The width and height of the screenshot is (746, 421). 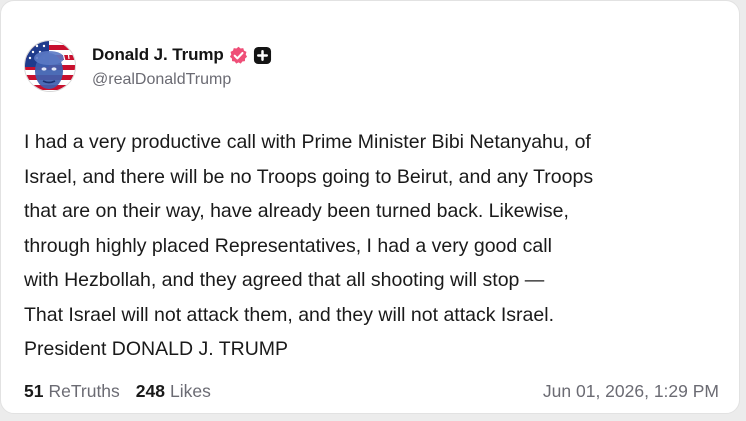 I want to click on author-display-name: Donald J. Trump, so click(x=158, y=55).